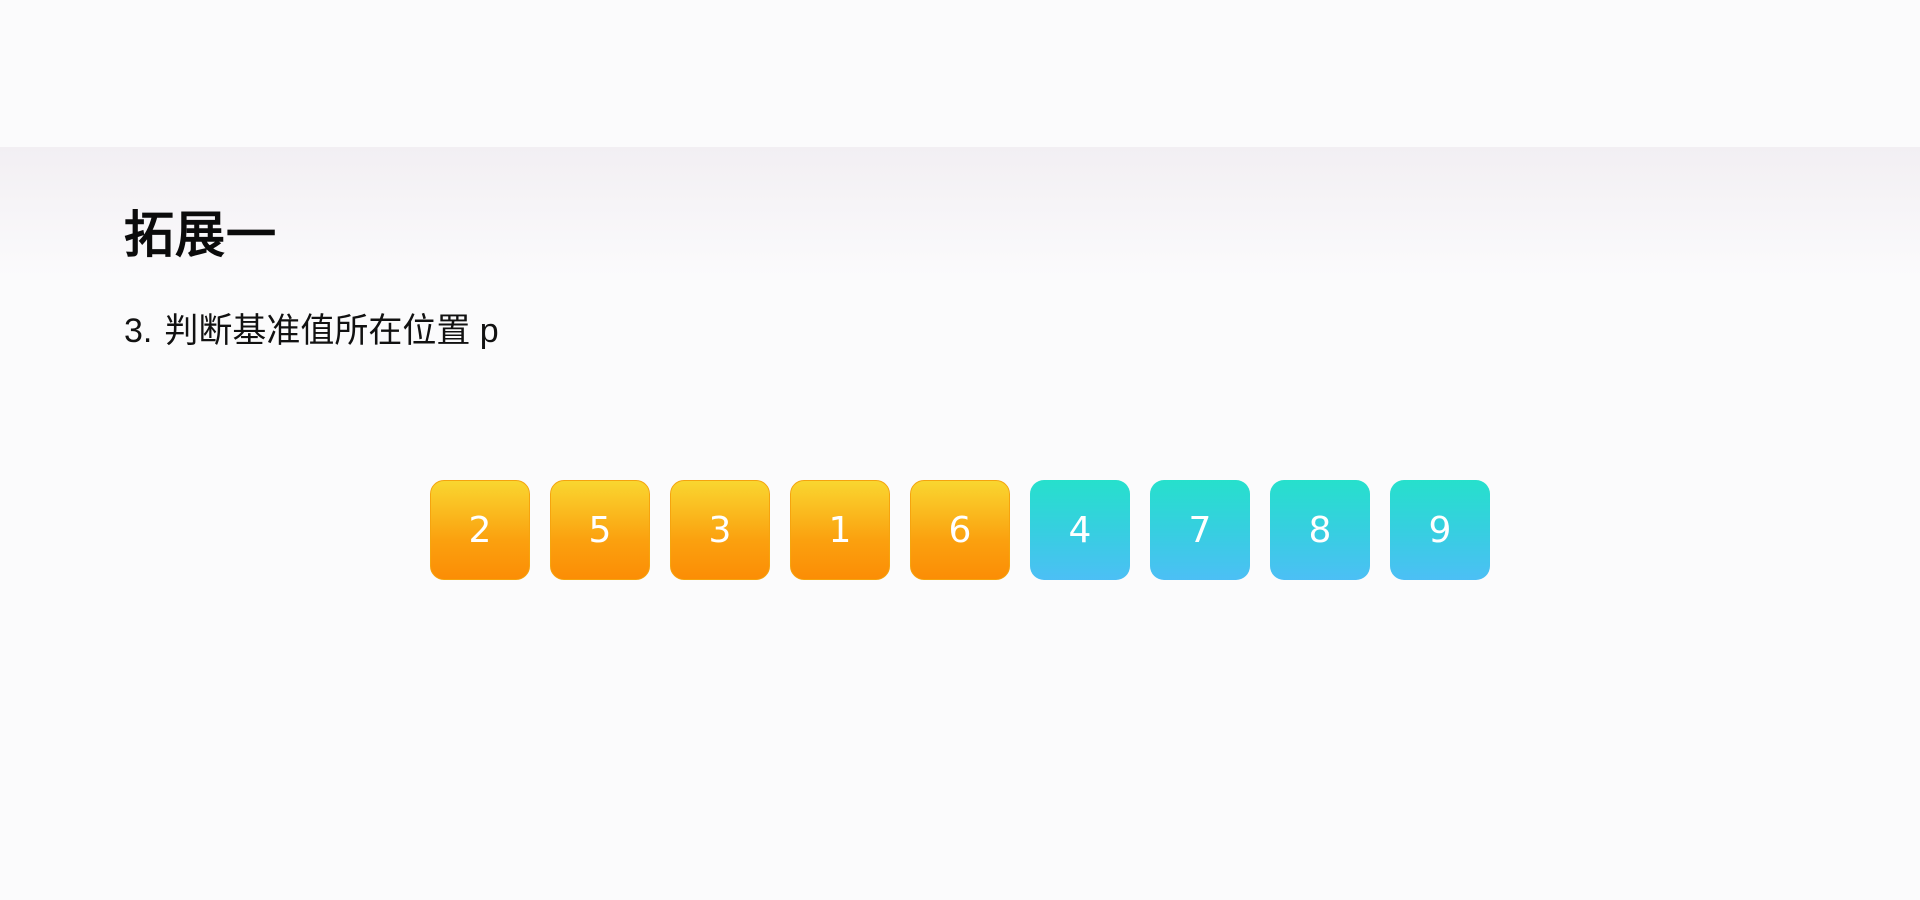 The width and height of the screenshot is (1920, 900). I want to click on array-cell: 5, so click(600, 530).